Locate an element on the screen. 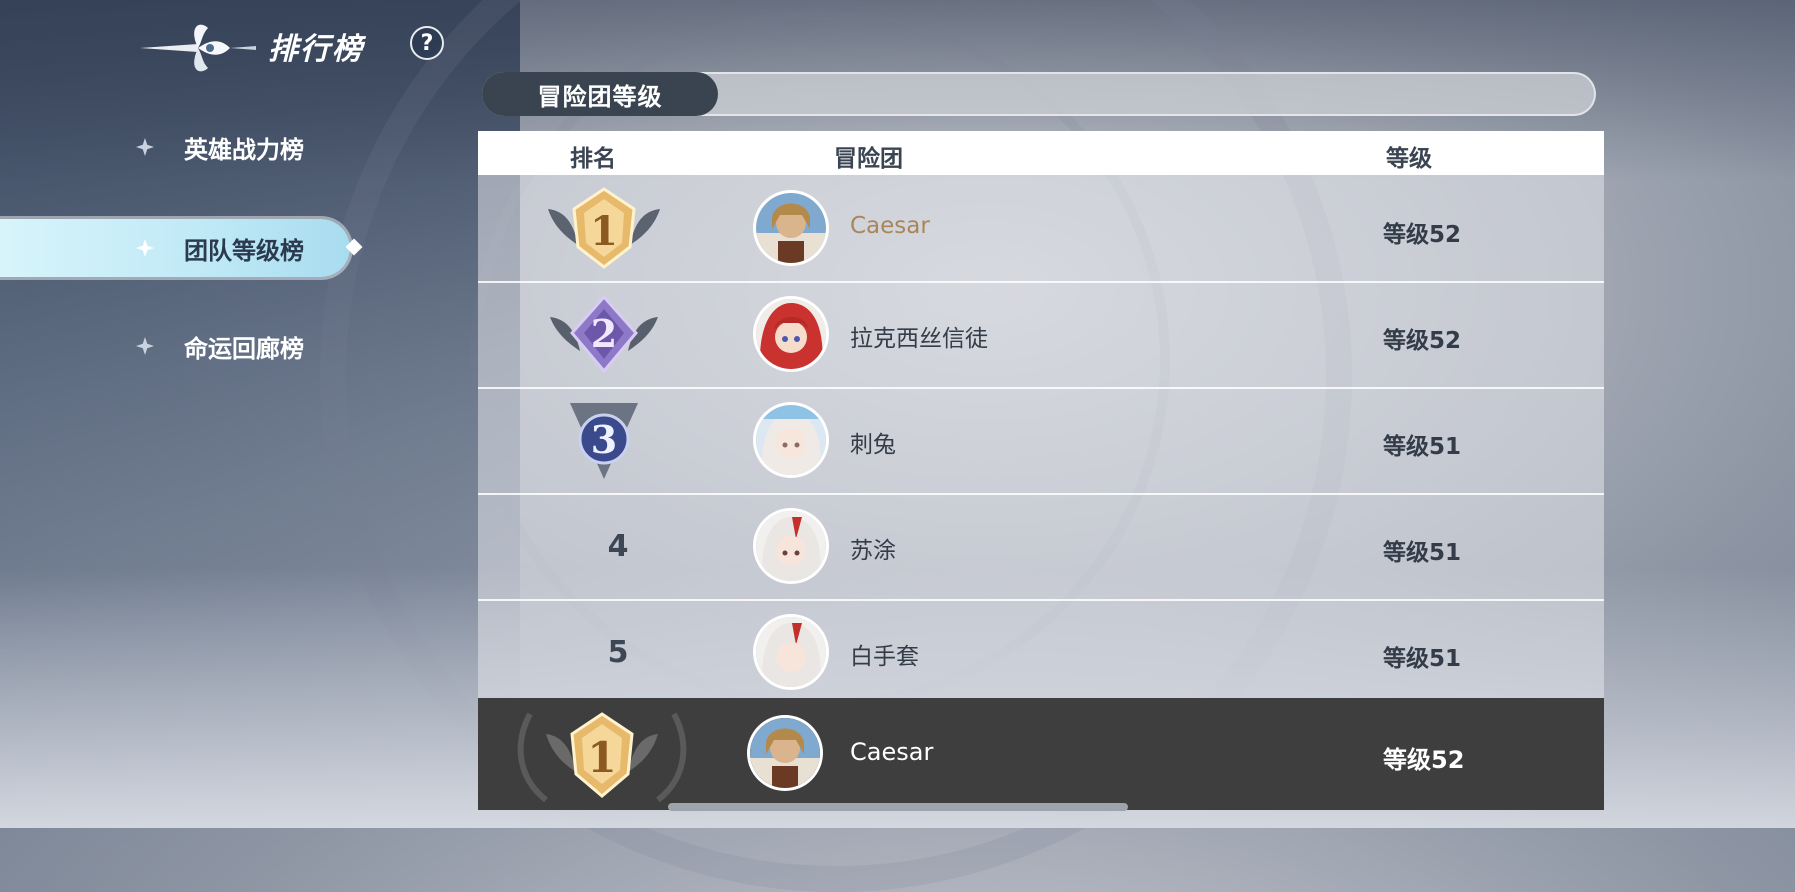 Image resolution: width=1795 pixels, height=892 pixels. my-rank-row: 1 Caesar 等级52 is located at coordinates (1041, 754).